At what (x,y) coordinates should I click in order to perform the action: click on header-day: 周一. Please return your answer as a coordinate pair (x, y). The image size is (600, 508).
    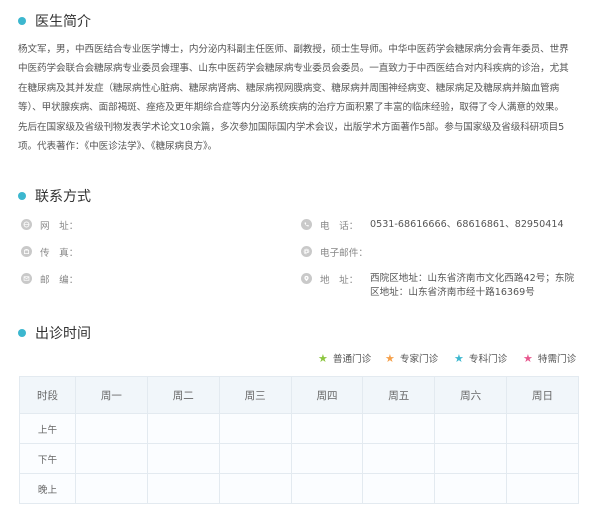
    Looking at the image, I should click on (111, 395).